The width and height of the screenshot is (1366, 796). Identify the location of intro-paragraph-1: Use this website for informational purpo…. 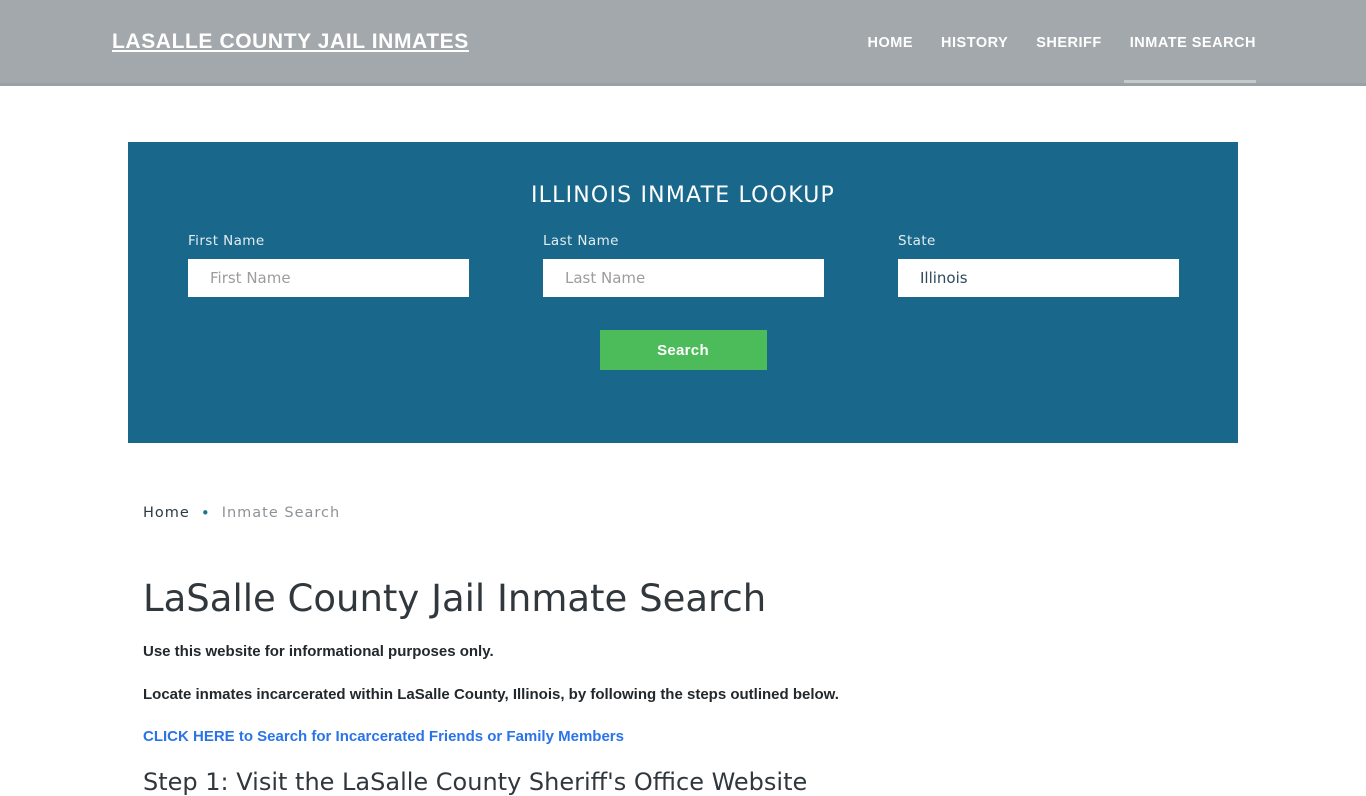
(318, 651).